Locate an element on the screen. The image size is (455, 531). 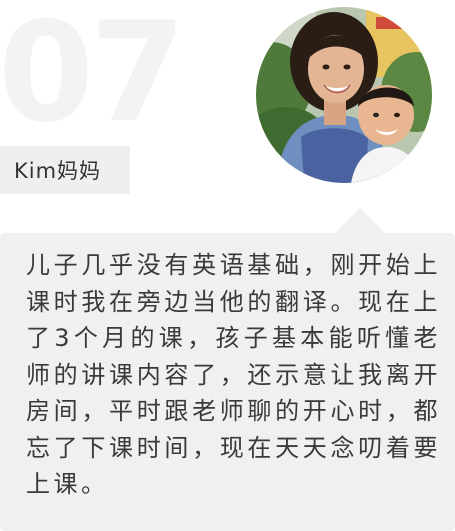
speech-bubble-pointer is located at coordinates (360, 221).